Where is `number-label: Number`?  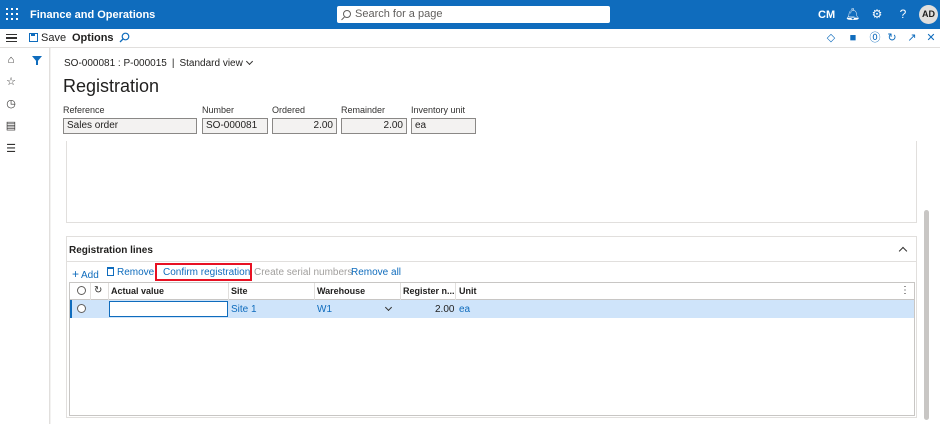
number-label: Number is located at coordinates (218, 110).